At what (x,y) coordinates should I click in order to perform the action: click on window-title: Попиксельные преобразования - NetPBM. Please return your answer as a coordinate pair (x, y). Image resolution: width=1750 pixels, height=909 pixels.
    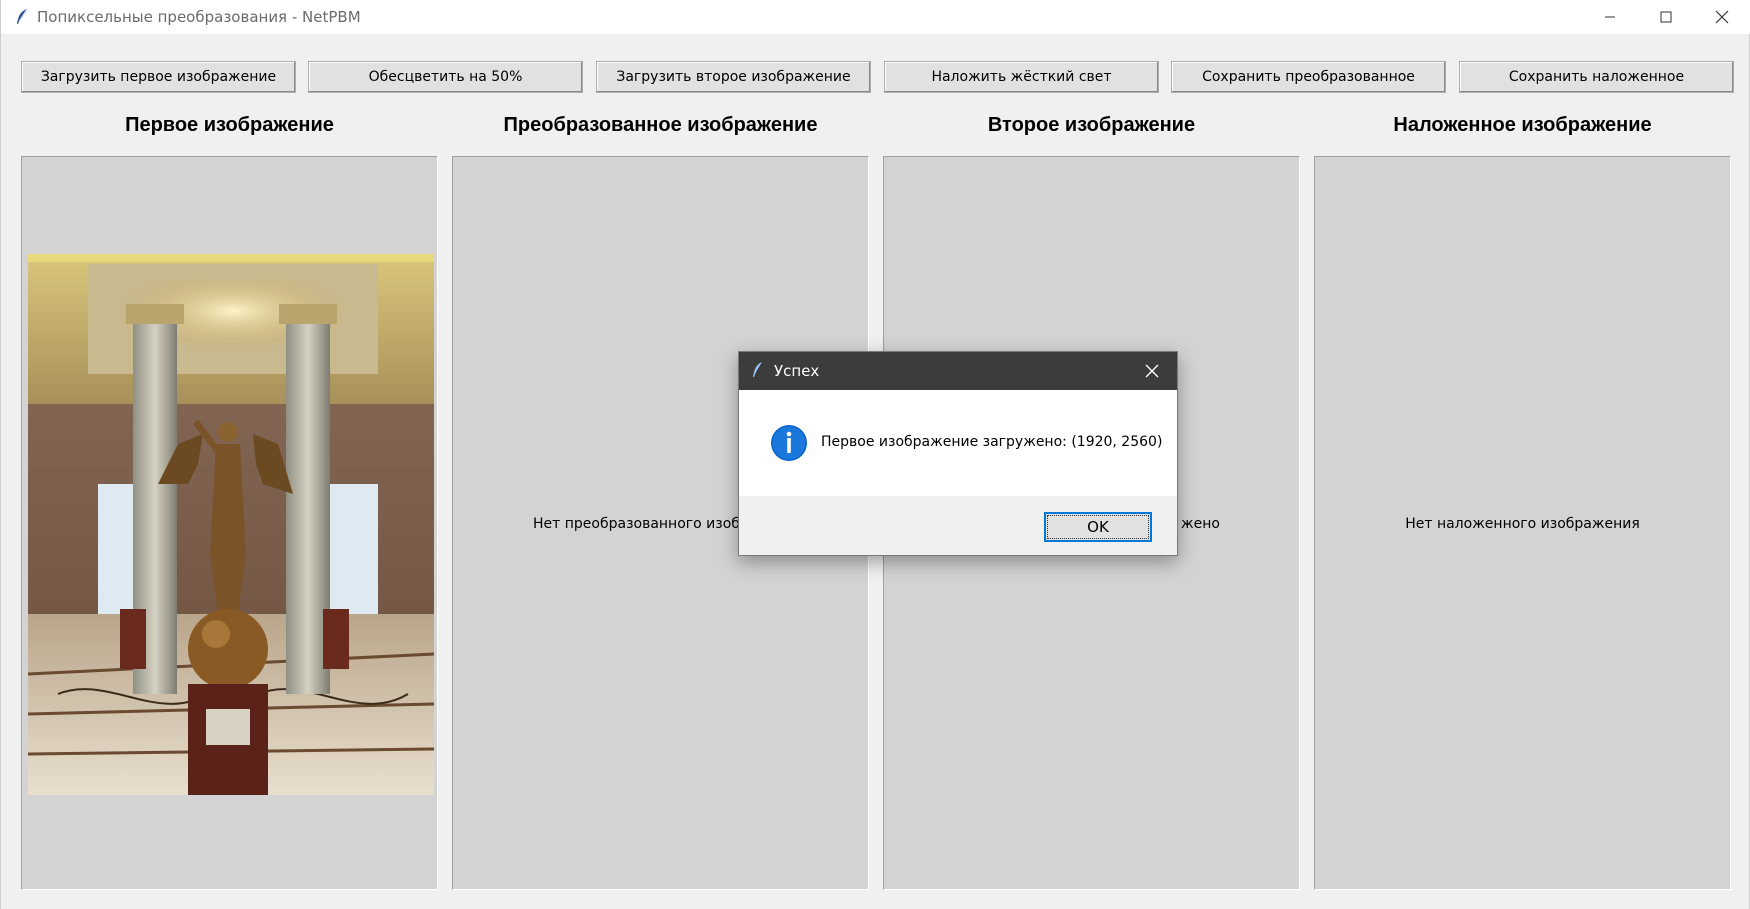
    Looking at the image, I should click on (199, 17).